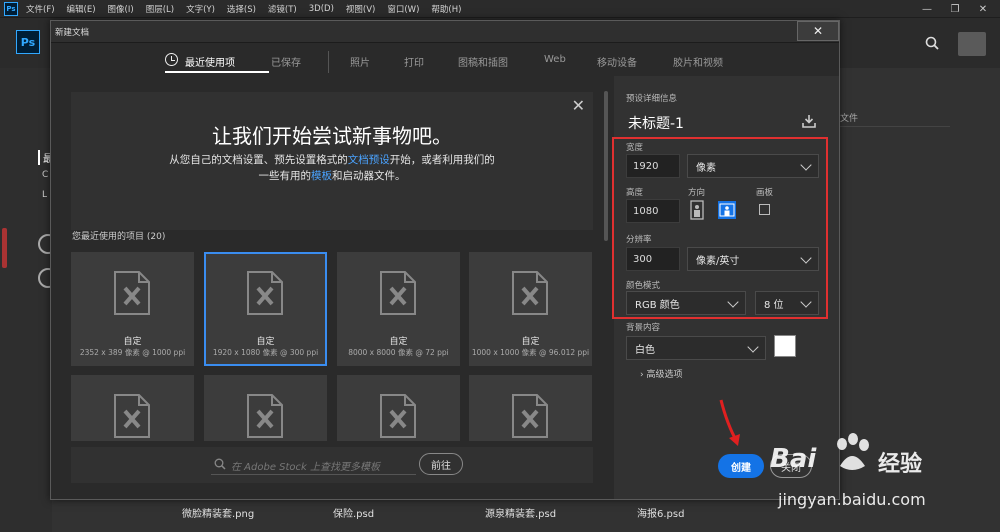 This screenshot has height=532, width=1000. I want to click on tab-divider, so click(328, 62).